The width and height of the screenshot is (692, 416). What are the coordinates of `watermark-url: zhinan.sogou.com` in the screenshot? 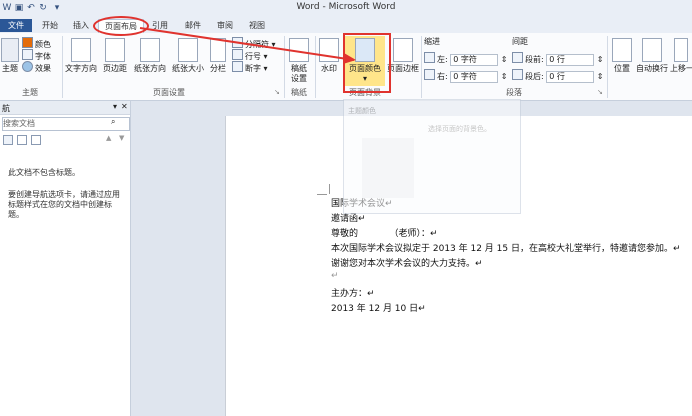 It's located at (586, 383).